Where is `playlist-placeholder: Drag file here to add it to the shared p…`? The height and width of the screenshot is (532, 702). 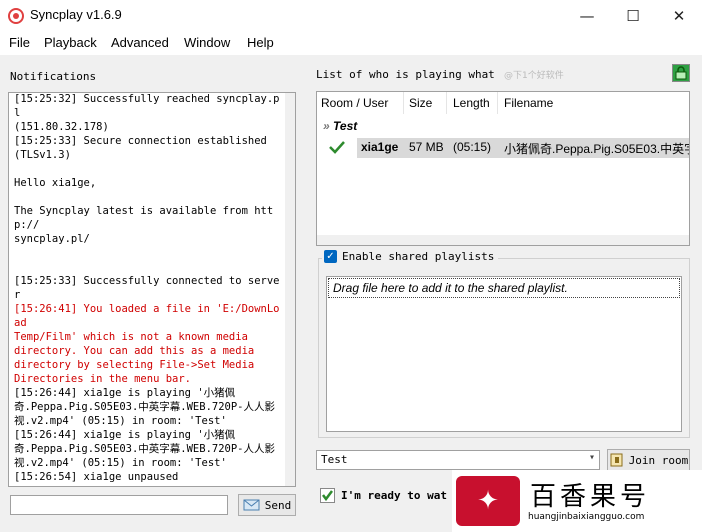 playlist-placeholder: Drag file here to add it to the shared p… is located at coordinates (504, 288).